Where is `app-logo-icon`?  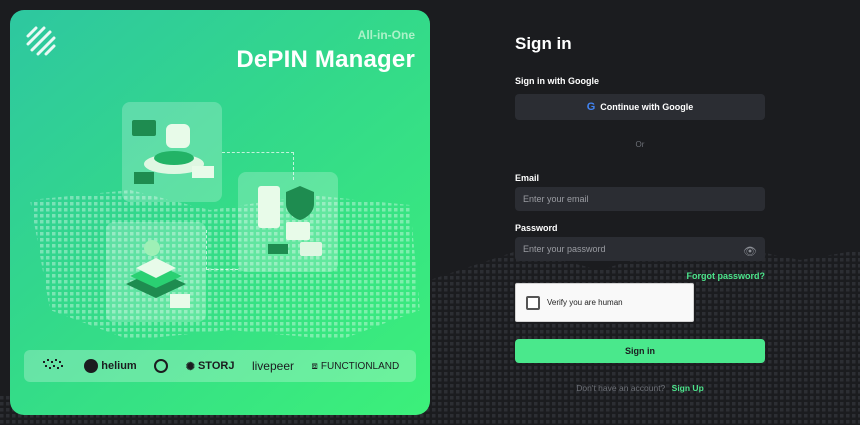
app-logo-icon is located at coordinates (41, 41).